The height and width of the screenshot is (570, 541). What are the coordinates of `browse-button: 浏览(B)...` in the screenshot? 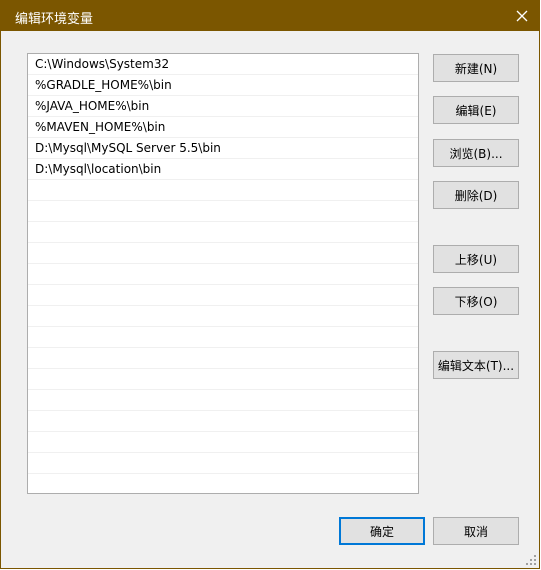 It's located at (476, 153).